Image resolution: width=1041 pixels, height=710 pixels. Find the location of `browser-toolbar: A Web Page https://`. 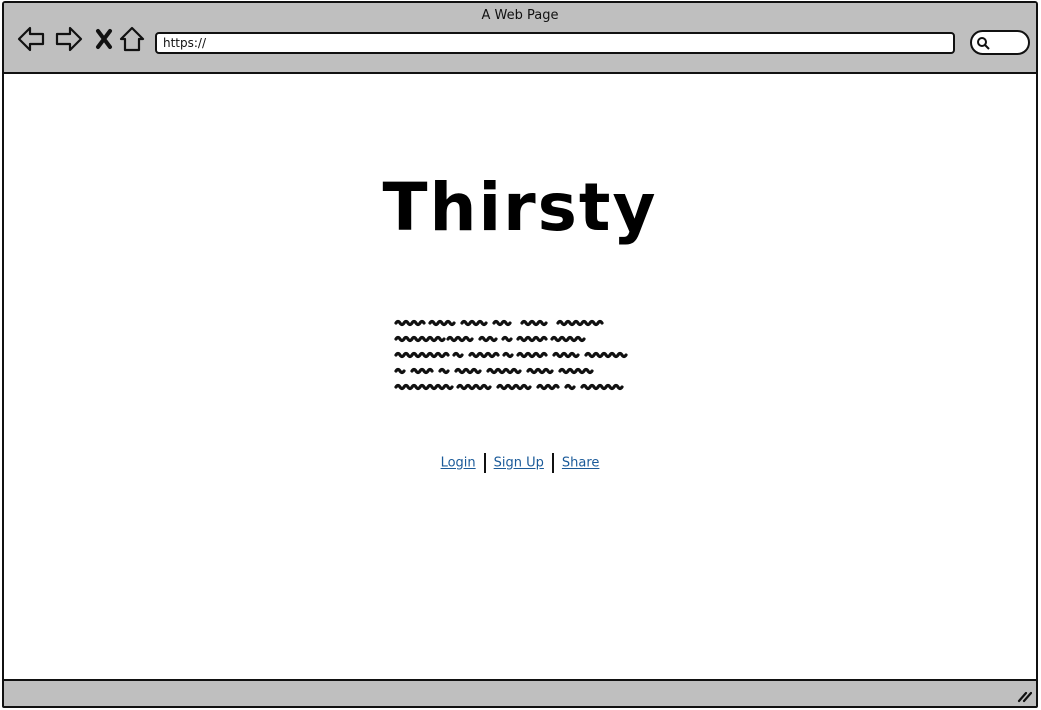

browser-toolbar: A Web Page https:// is located at coordinates (520, 38).